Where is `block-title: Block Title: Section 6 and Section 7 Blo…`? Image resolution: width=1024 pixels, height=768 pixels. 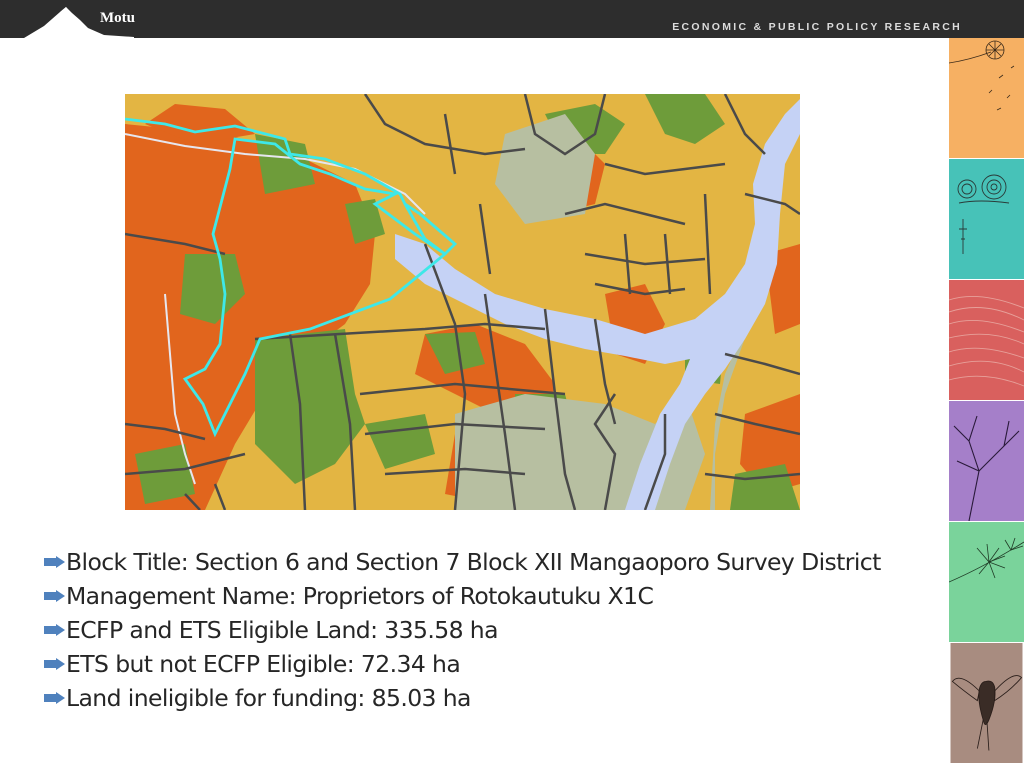 block-title: Block Title: Section 6 and Section 7 Blo… is located at coordinates (473, 562).